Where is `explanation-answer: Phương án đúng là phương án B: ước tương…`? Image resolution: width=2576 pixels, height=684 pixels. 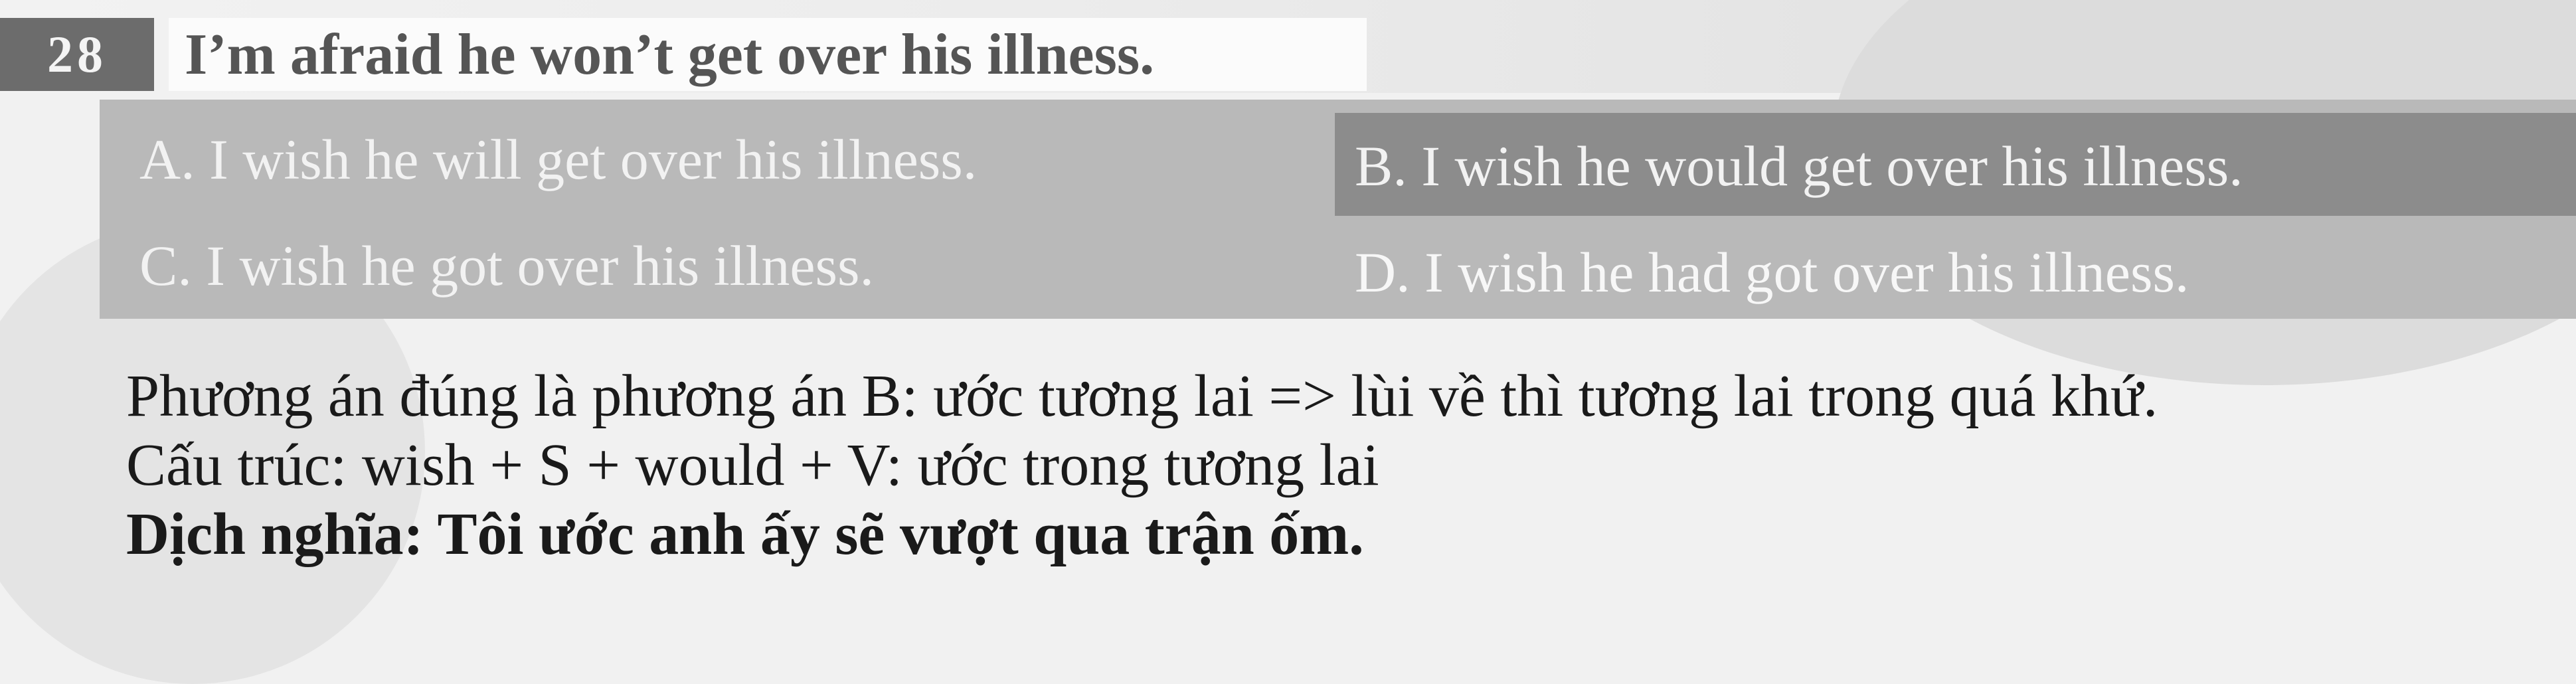
explanation-answer: Phương án đúng là phương án B: ước tương… is located at coordinates (1142, 396).